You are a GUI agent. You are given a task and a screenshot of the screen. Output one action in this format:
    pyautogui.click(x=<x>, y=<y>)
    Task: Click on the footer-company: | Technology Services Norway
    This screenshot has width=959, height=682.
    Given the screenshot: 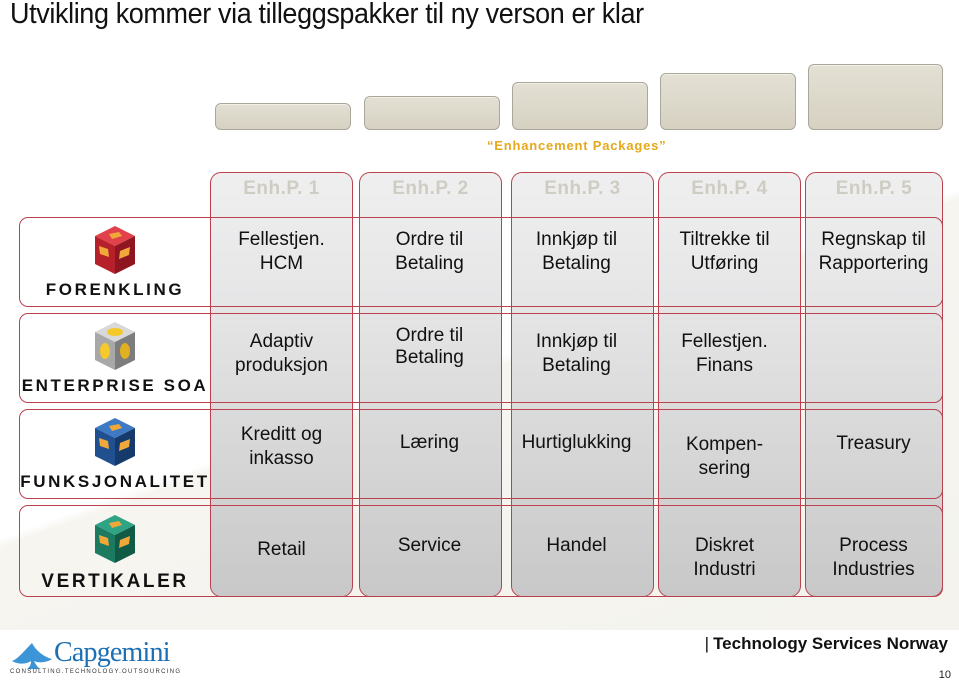 What is the action you would take?
    pyautogui.click(x=826, y=644)
    